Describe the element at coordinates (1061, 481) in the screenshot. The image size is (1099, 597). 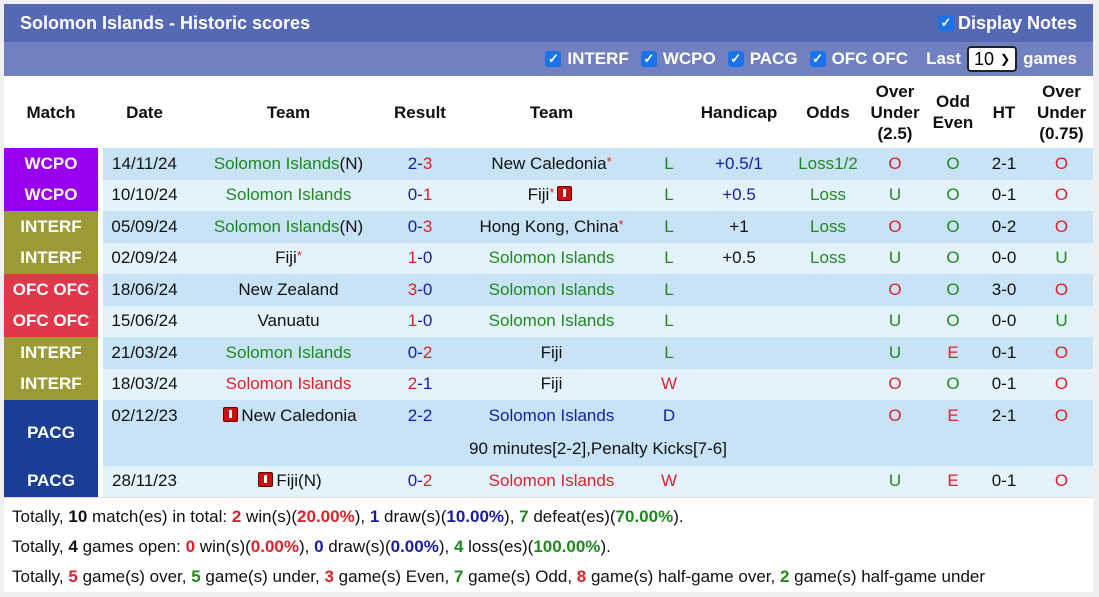
I see `over-under-075: O` at that location.